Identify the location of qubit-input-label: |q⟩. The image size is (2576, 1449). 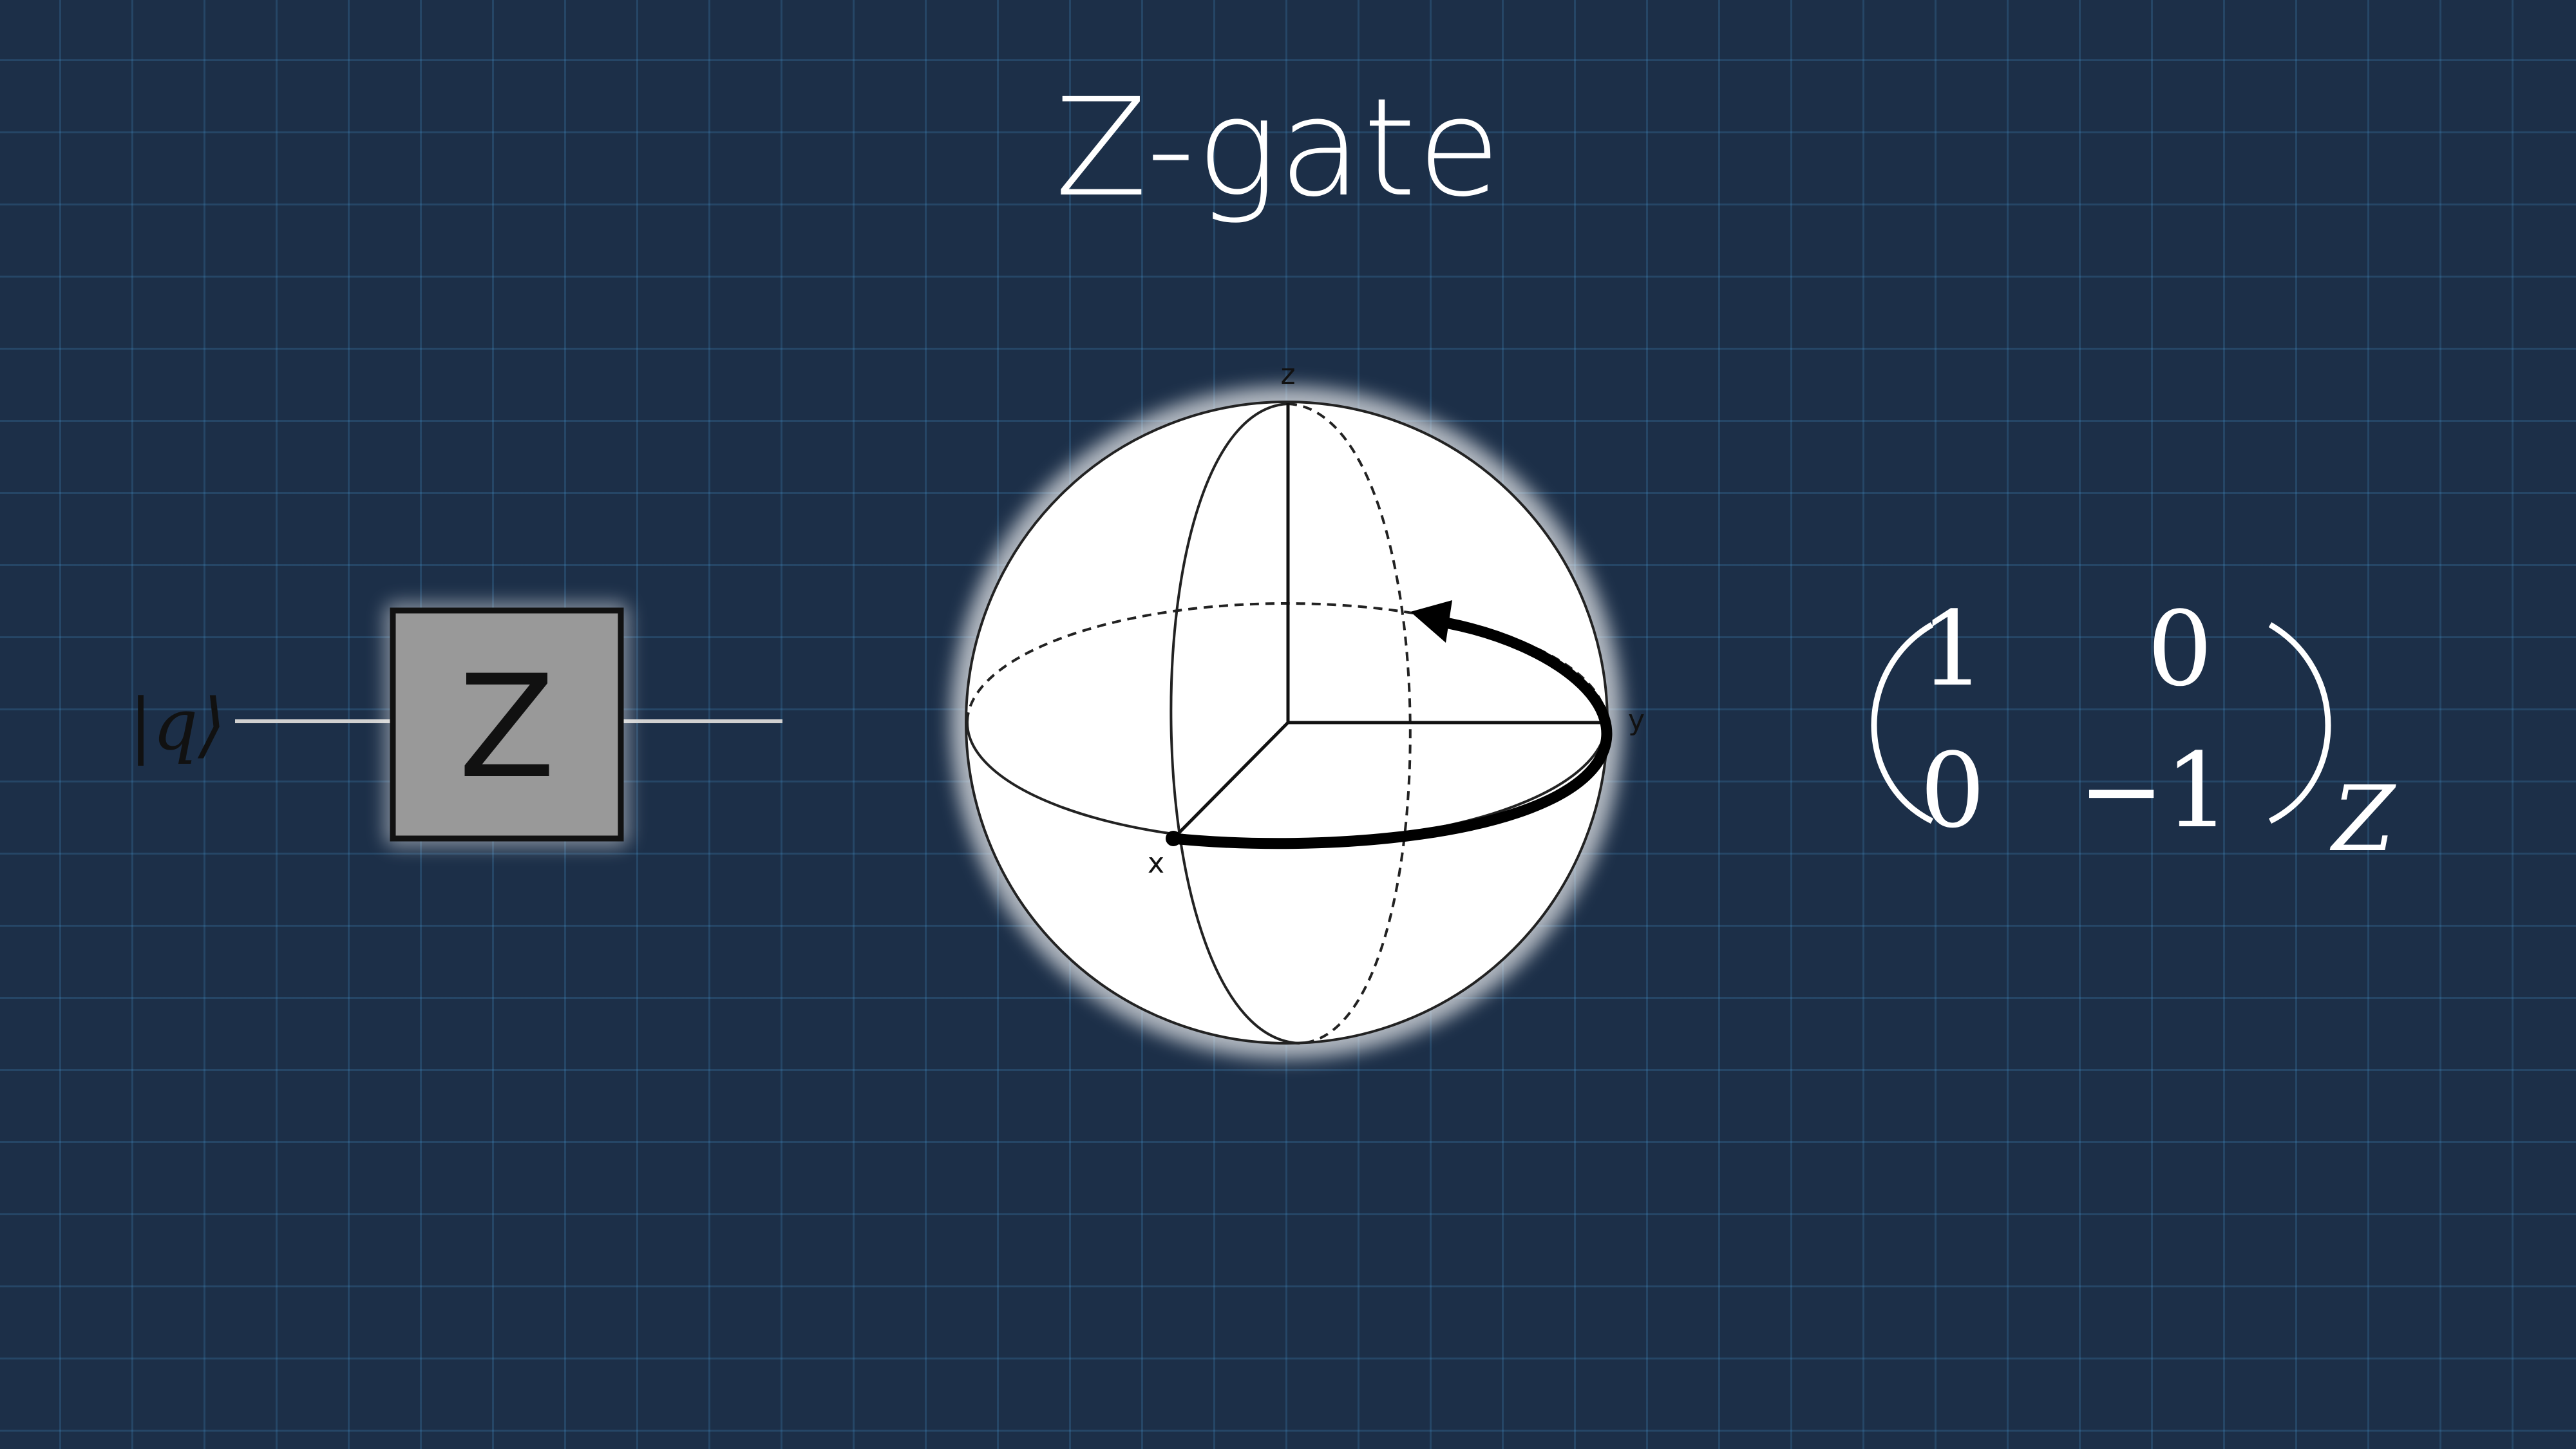
(177, 724).